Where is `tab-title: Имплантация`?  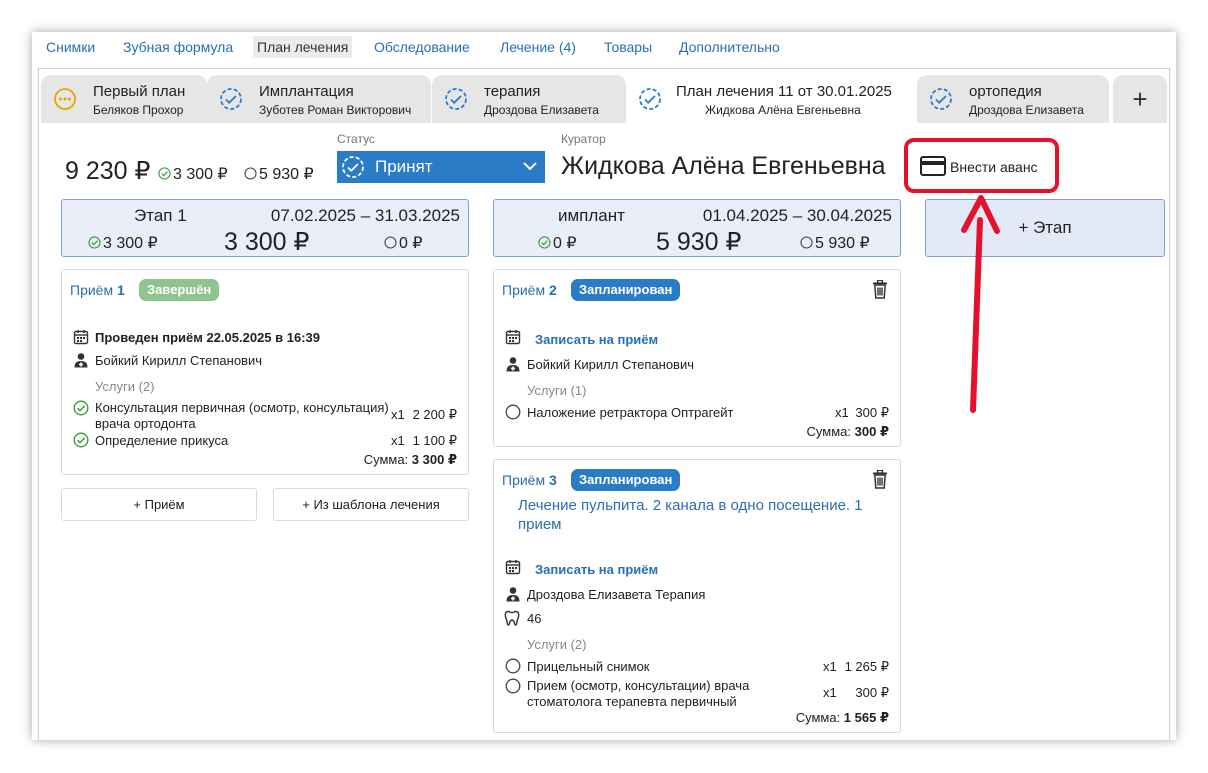 tab-title: Имплантация is located at coordinates (306, 91).